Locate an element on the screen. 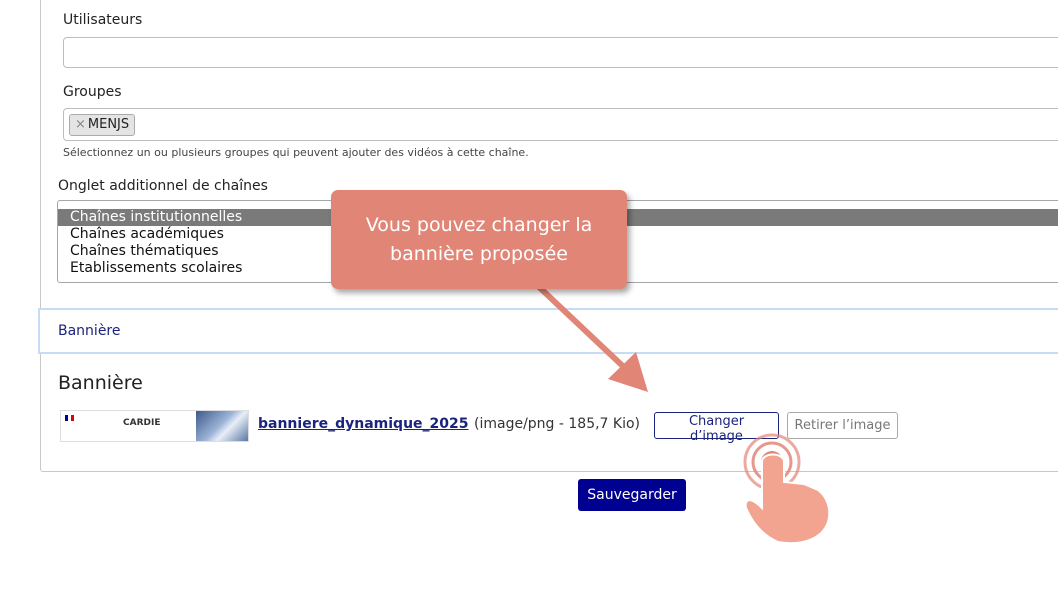 The width and height of the screenshot is (1058, 595). group-chip: × MENJS is located at coordinates (102, 125).